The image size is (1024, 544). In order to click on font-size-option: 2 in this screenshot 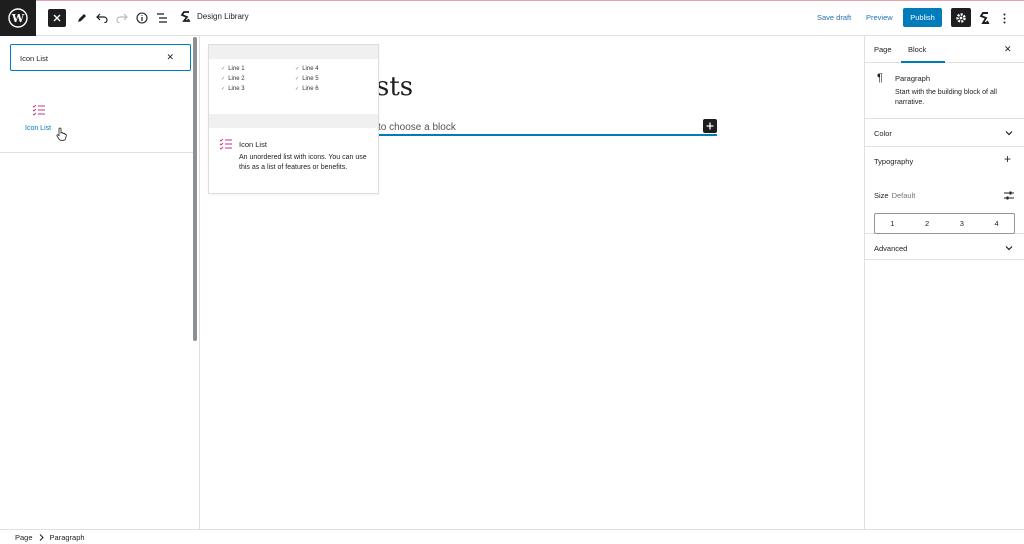, I will do `click(927, 223)`.